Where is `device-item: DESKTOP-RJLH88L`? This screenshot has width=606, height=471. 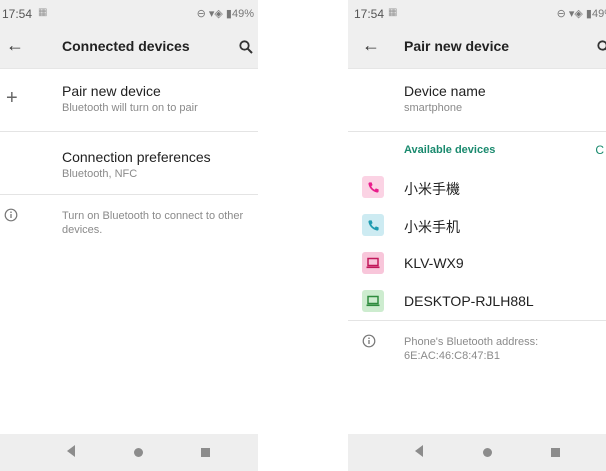
device-item: DESKTOP-RJLH88L is located at coordinates (477, 301).